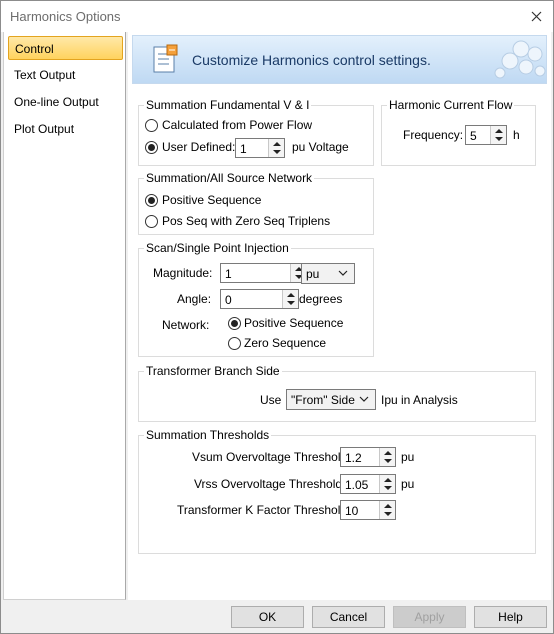  I want to click on decorative-bubbles-icon, so click(520, 59).